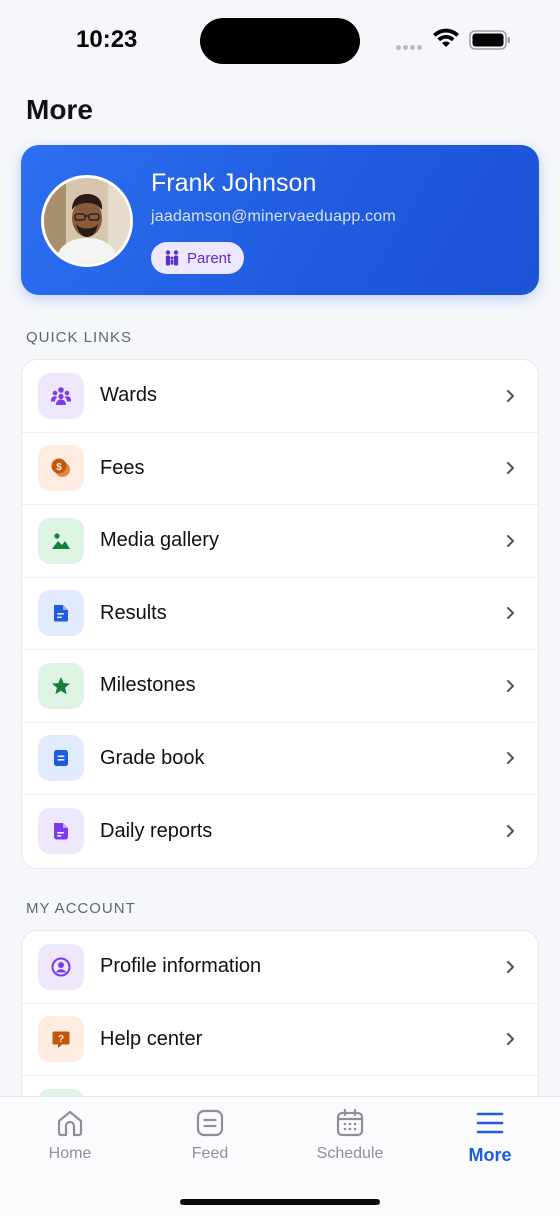 The width and height of the screenshot is (560, 1216). I want to click on nav-item-feed: Feed, so click(210, 1135).